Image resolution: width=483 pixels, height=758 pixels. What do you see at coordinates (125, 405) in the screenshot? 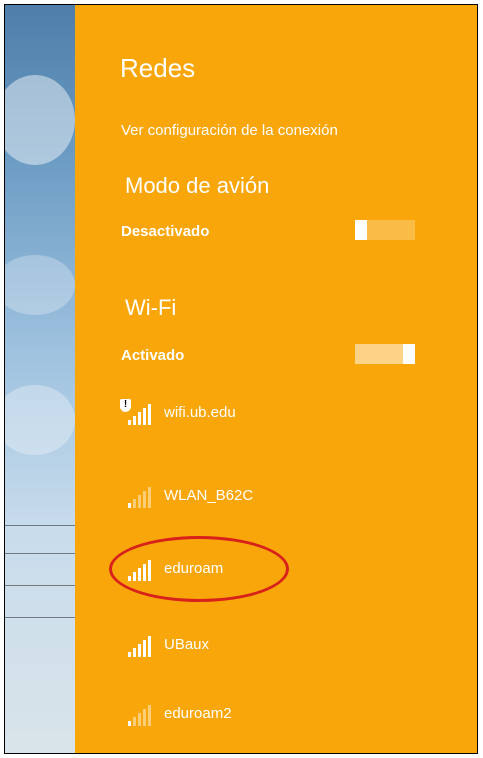
I see `unsecured-warning-icon: !` at bounding box center [125, 405].